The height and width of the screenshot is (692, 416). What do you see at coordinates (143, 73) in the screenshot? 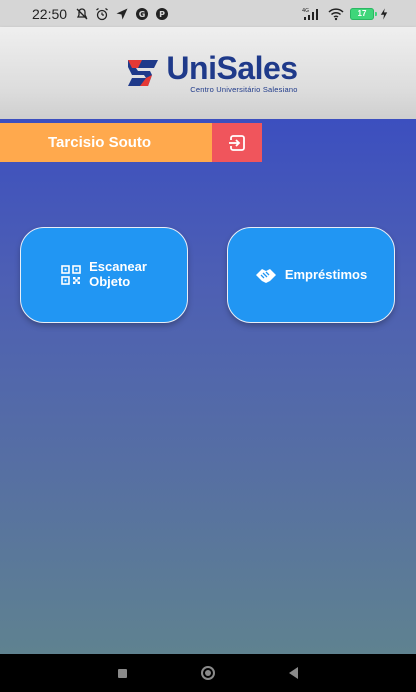
I see `unisales-logo-mark-icon` at bounding box center [143, 73].